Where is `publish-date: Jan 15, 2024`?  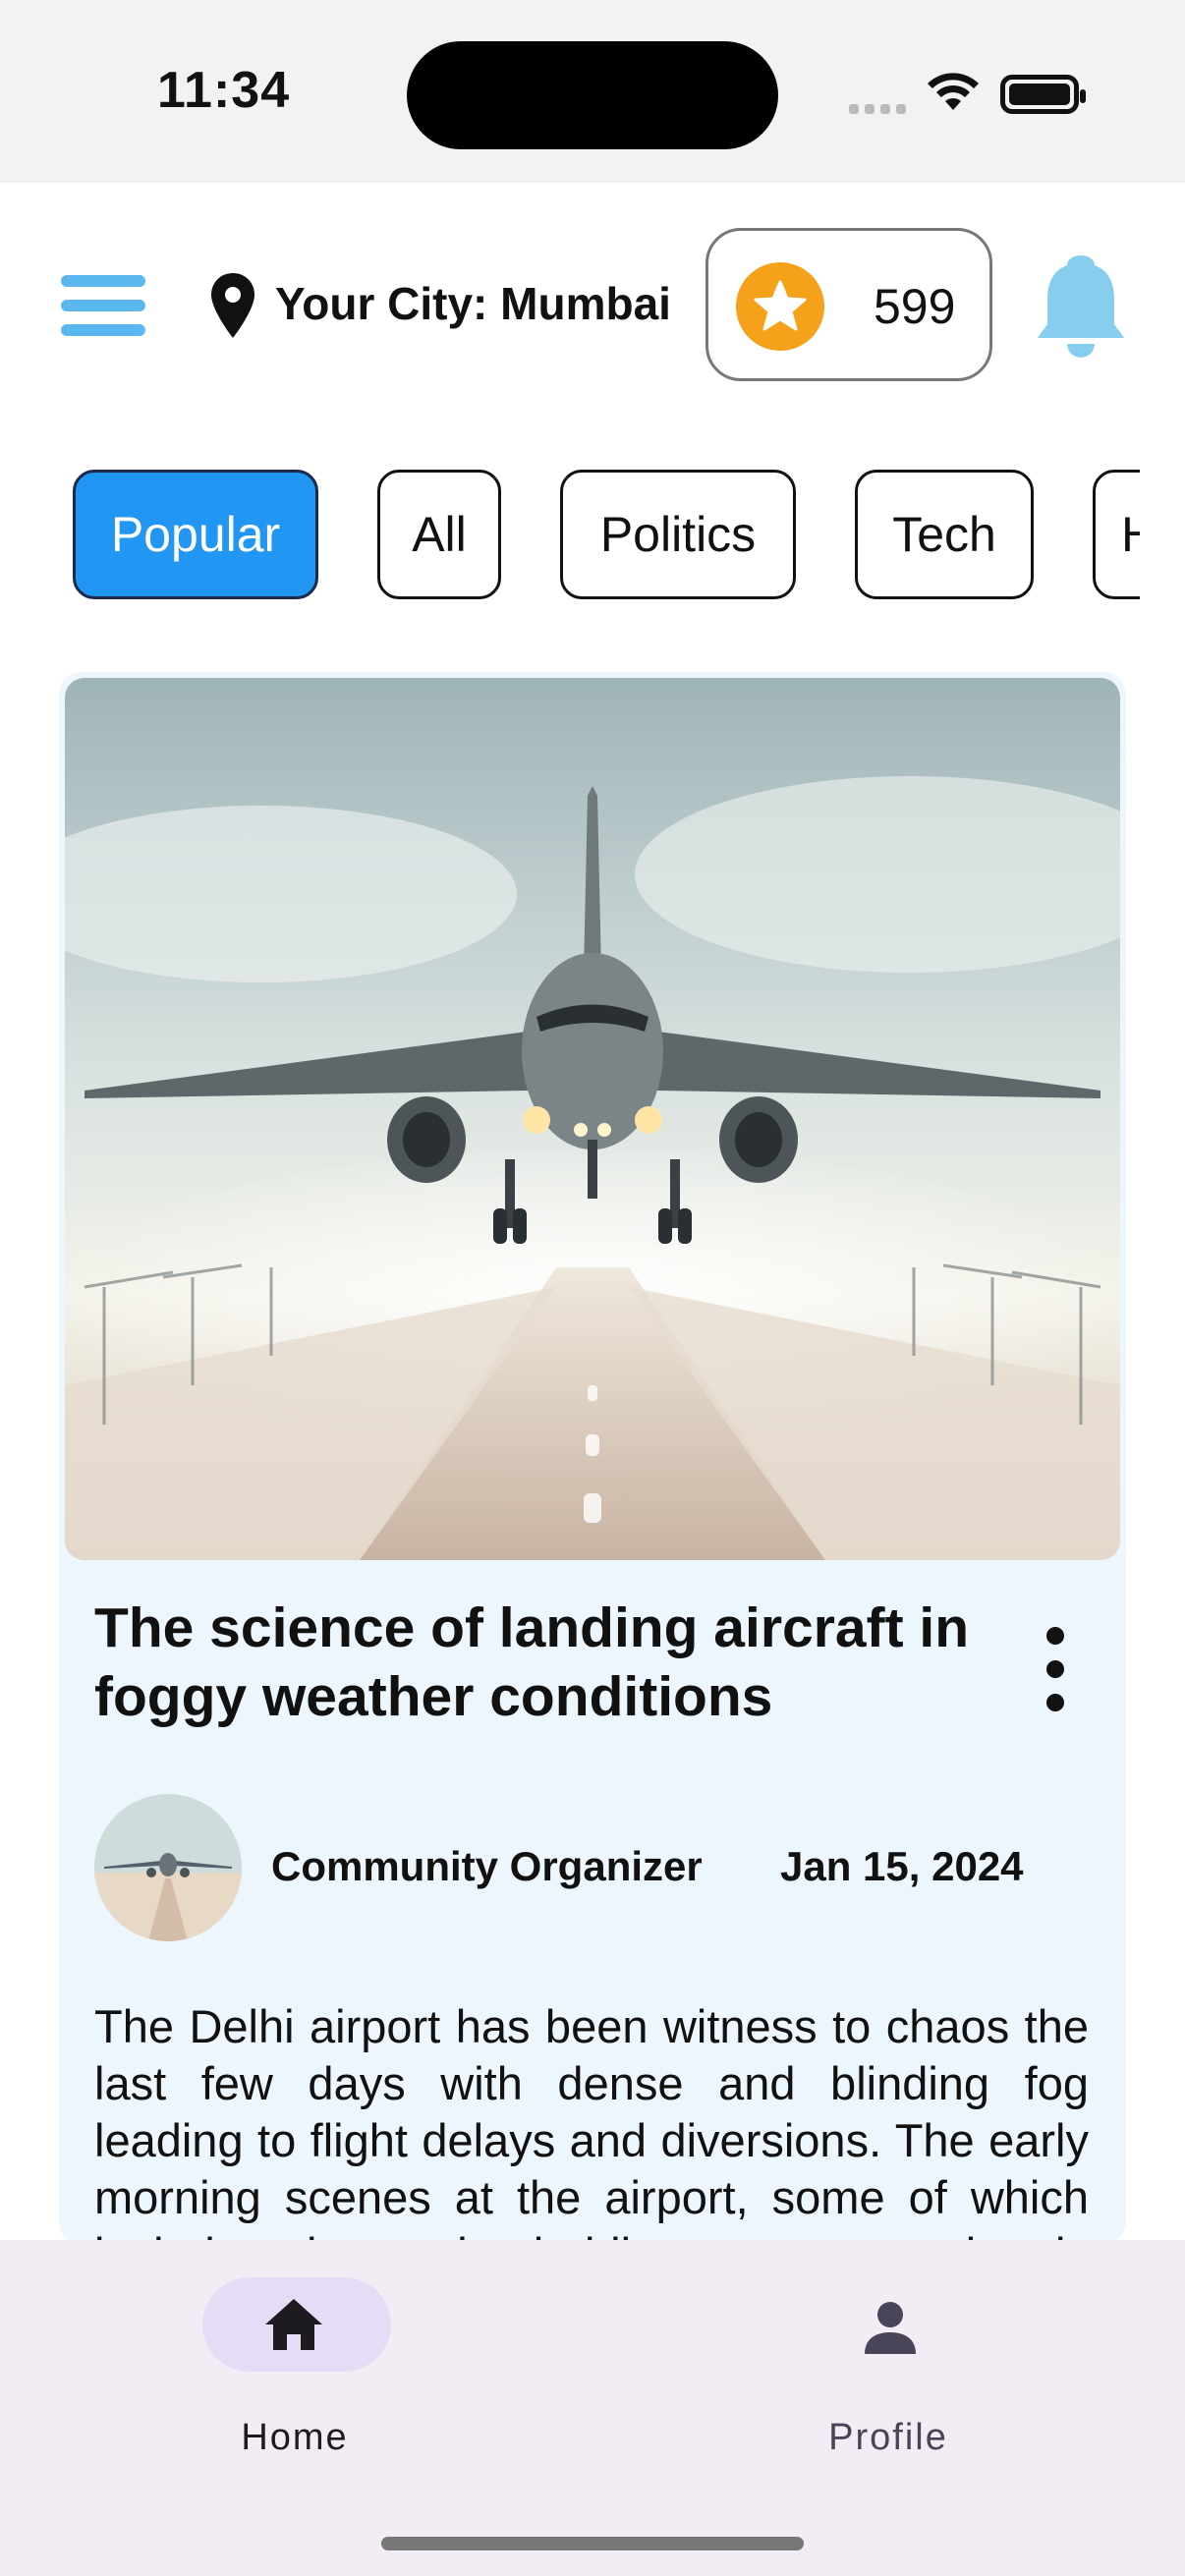 publish-date: Jan 15, 2024 is located at coordinates (902, 1866).